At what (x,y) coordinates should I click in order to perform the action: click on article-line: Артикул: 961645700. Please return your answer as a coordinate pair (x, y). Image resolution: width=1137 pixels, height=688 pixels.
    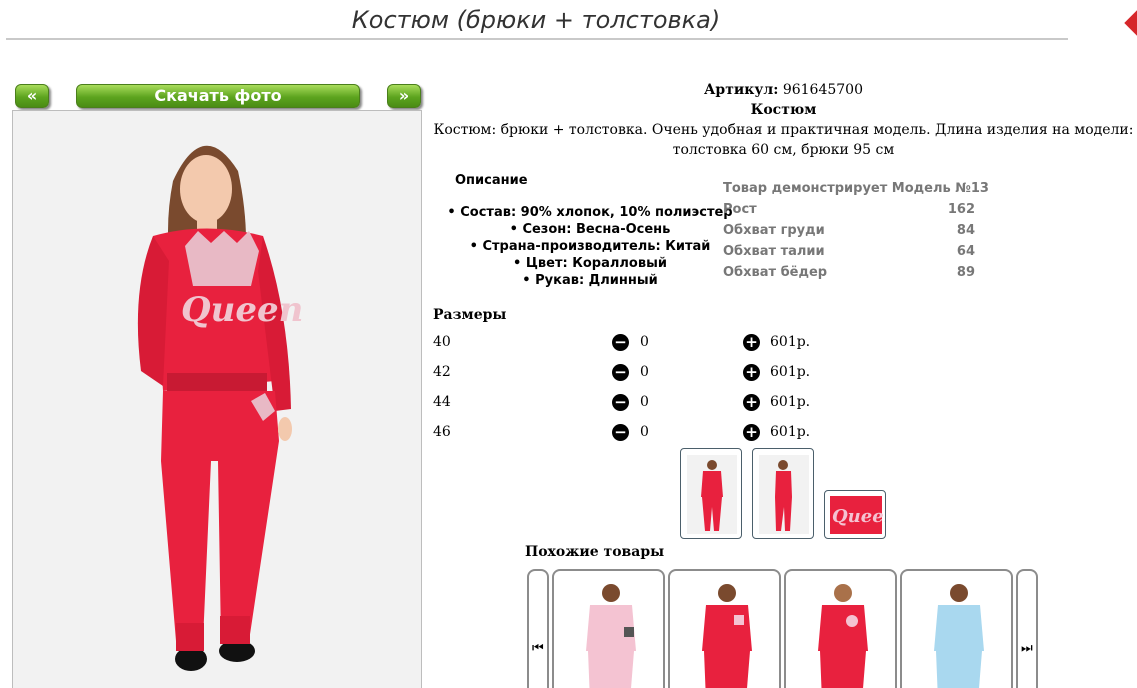
    Looking at the image, I should click on (783, 90).